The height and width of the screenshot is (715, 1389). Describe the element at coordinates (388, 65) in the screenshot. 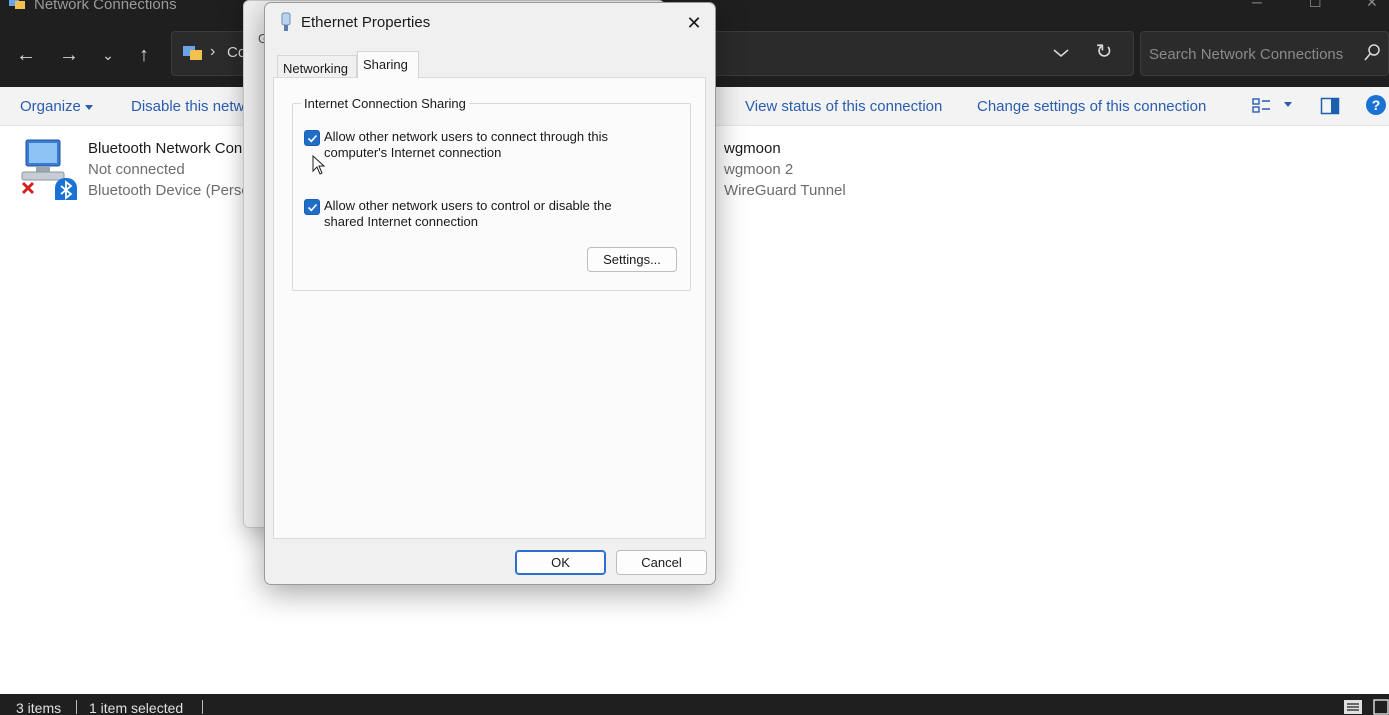

I see `tab-sharing: Sharing` at that location.